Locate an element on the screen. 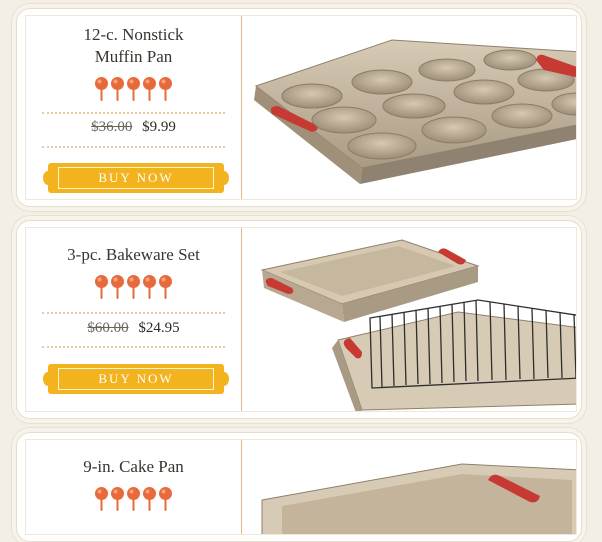  product-title-line1: 9-in. Cake Pan is located at coordinates (133, 466).